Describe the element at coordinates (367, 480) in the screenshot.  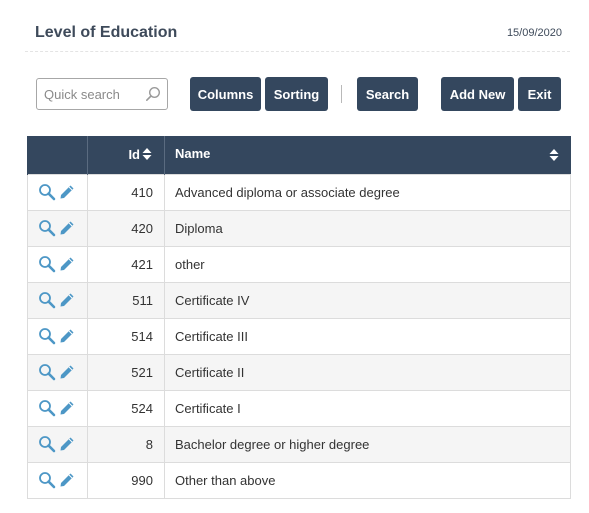
I see `cell-name: Other than above` at that location.